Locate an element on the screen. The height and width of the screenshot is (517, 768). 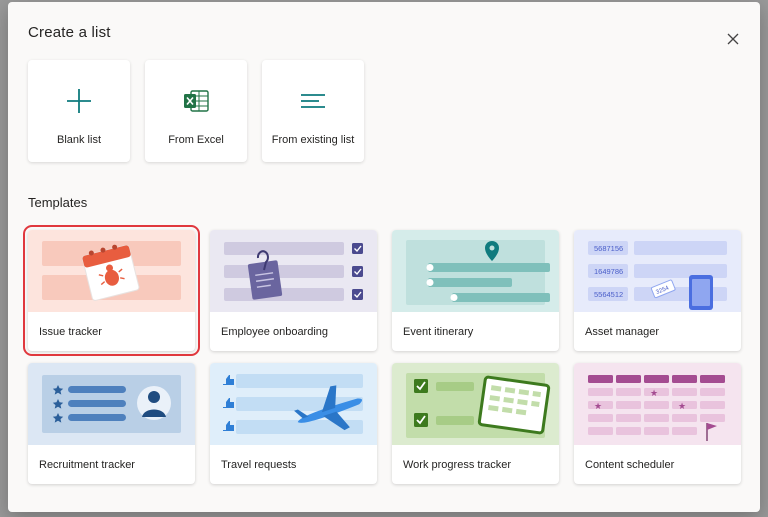
asset-code: 5564512 is located at coordinates (608, 294).